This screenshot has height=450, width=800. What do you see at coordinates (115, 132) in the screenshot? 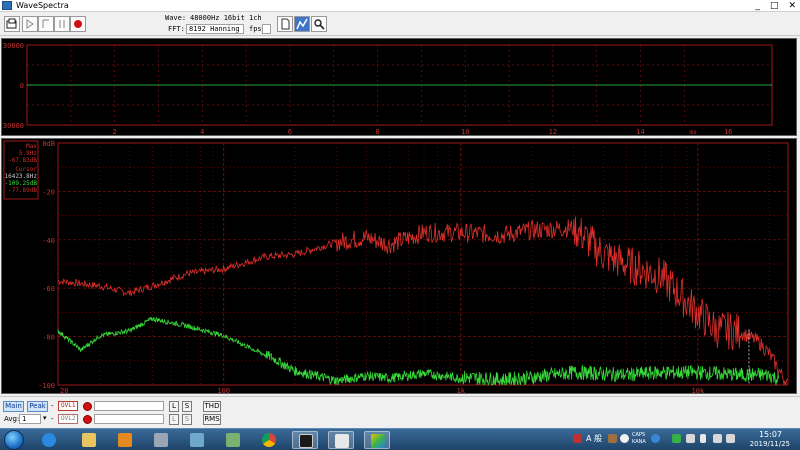
I see `wave-x-tick: 2` at bounding box center [115, 132].